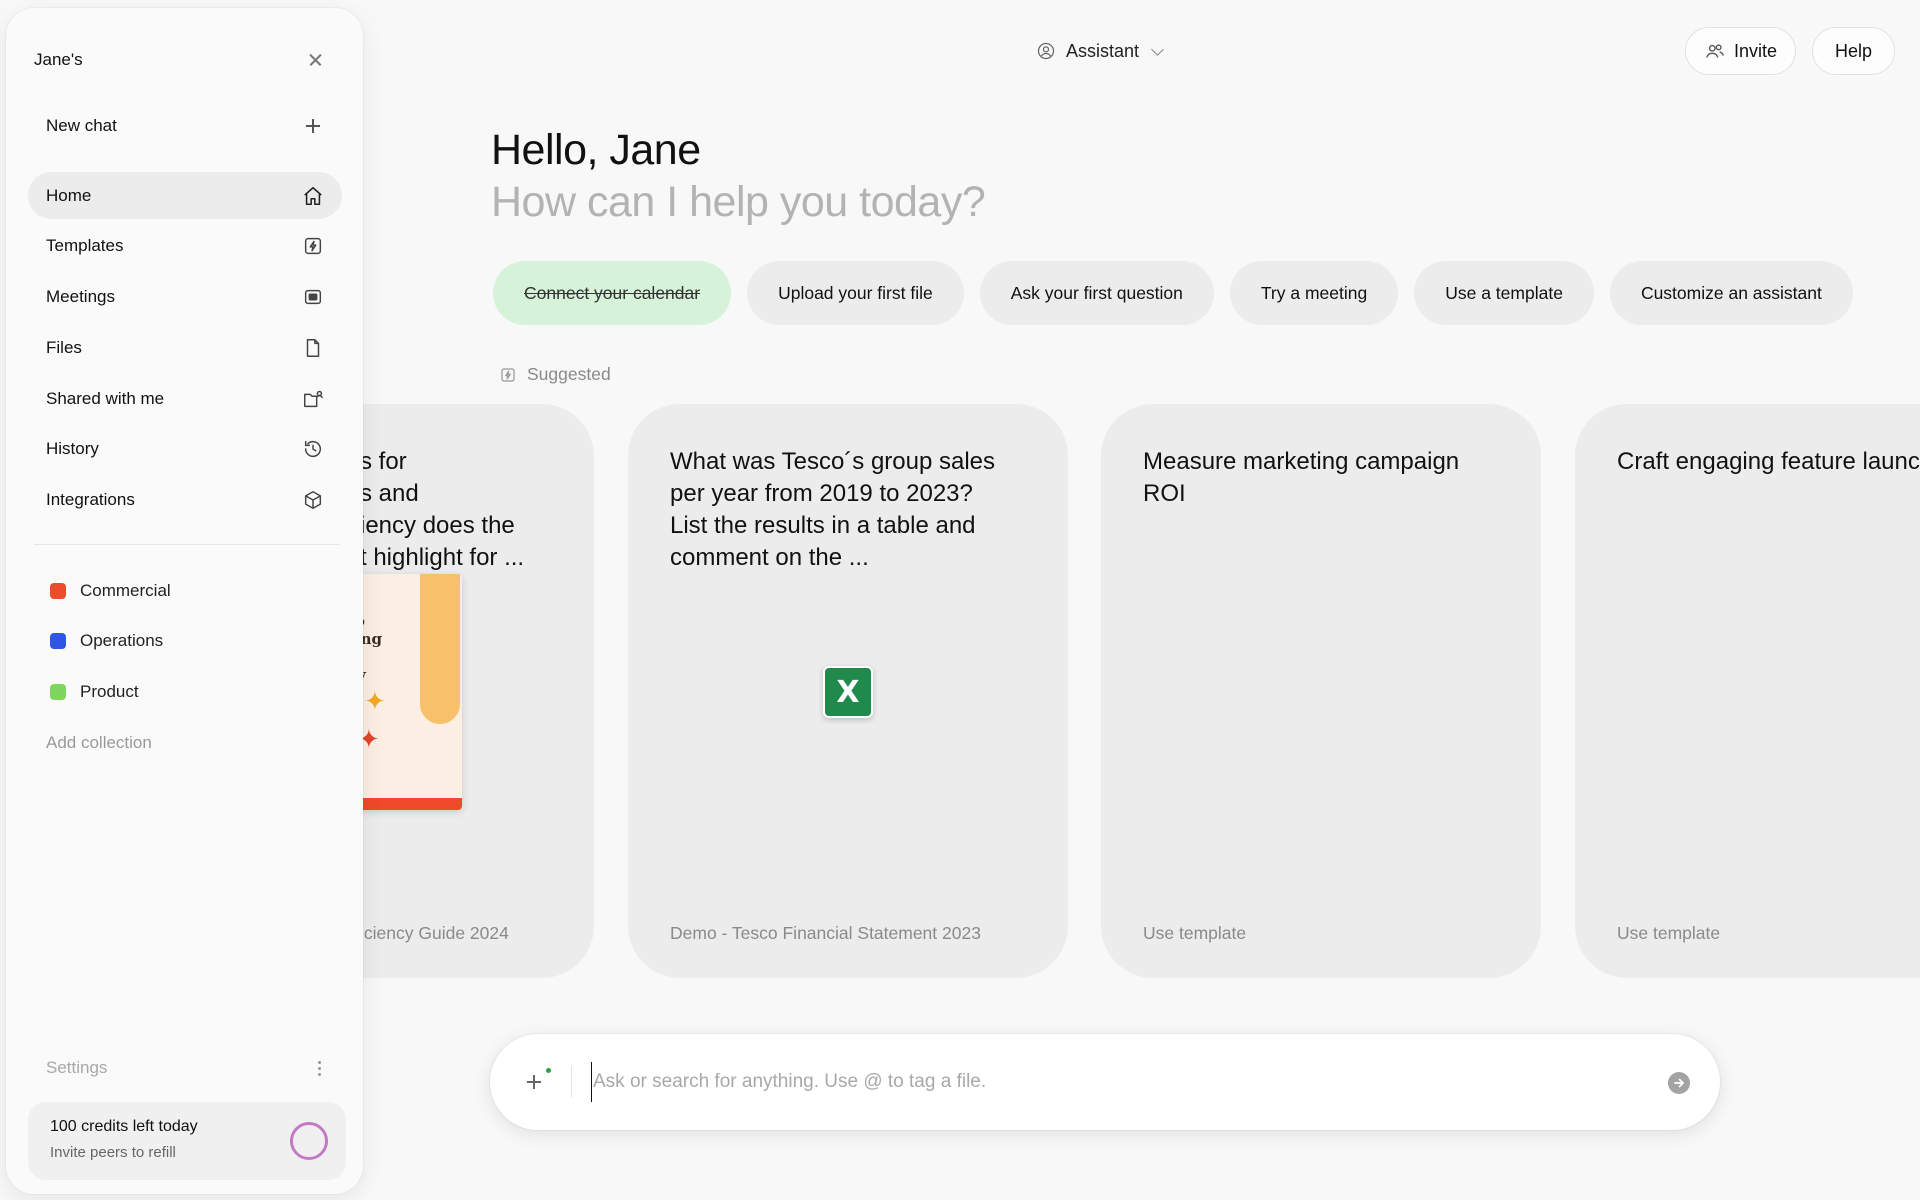 The width and height of the screenshot is (1920, 1200). I want to click on file-icon, so click(313, 347).